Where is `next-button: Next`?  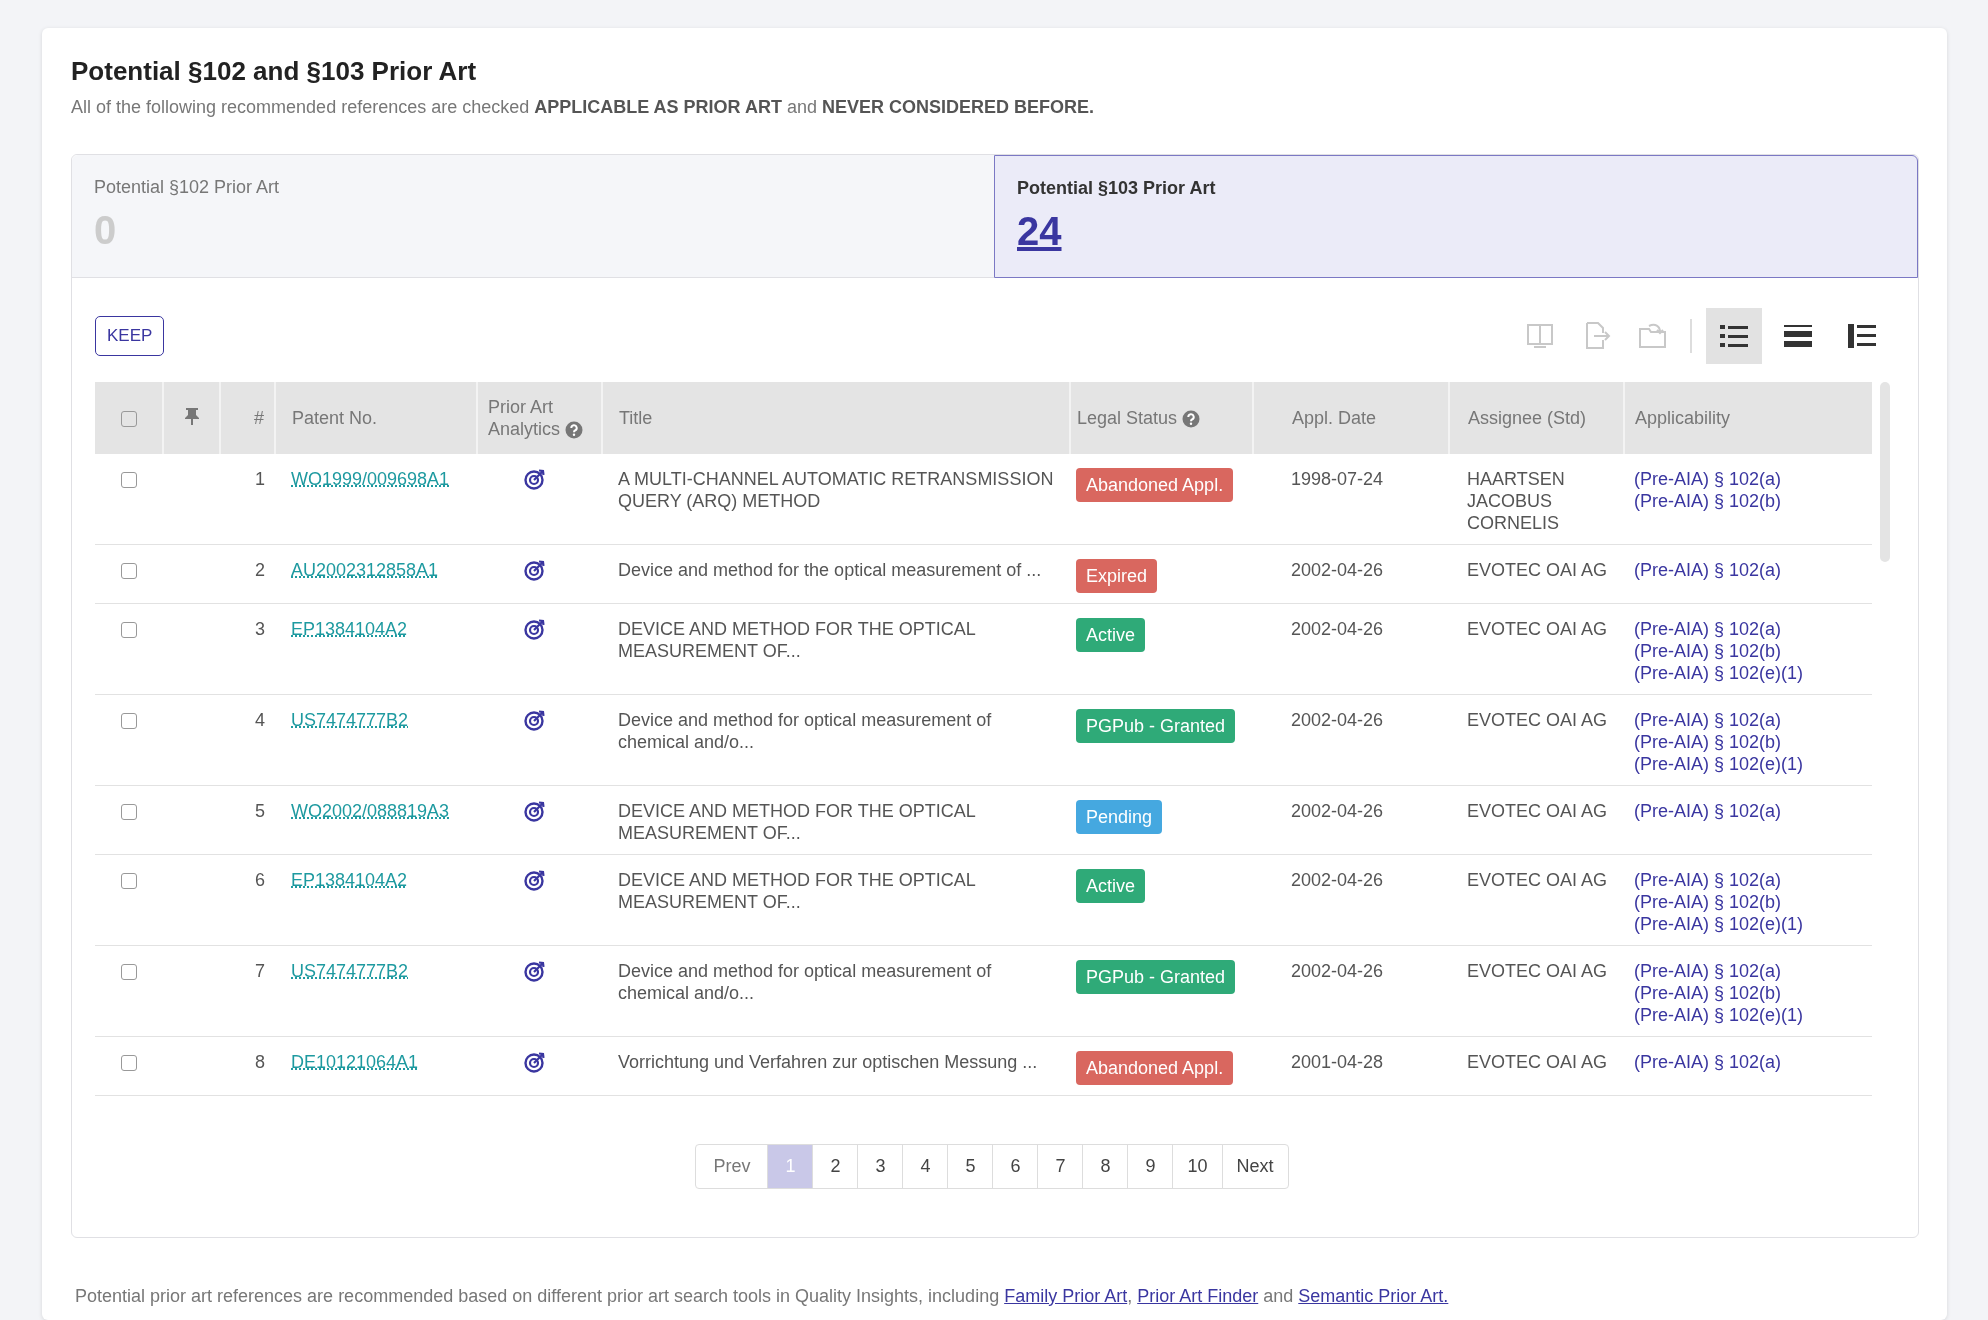
next-button: Next is located at coordinates (1255, 1166).